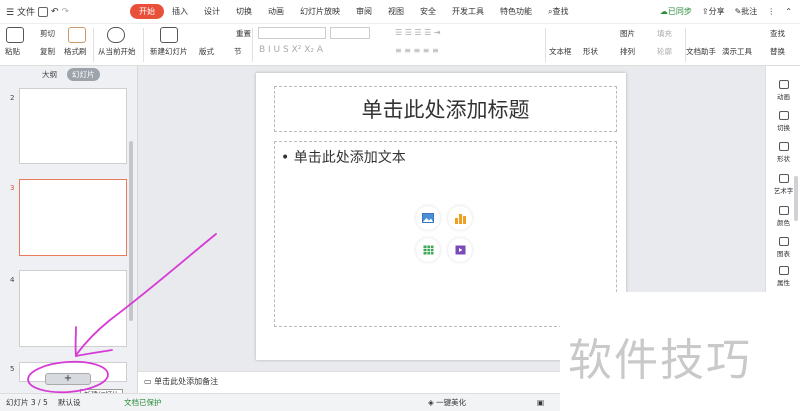  I want to click on sidebar-label: 艺术字, so click(783, 191).